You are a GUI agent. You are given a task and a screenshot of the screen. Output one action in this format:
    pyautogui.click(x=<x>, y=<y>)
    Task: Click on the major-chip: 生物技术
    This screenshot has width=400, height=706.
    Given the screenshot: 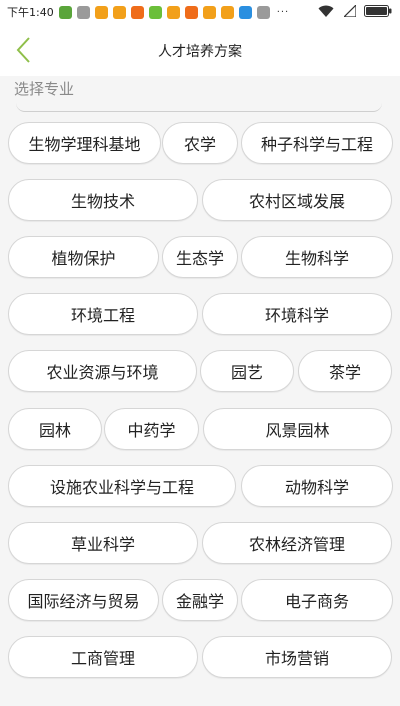 What is the action you would take?
    pyautogui.click(x=103, y=200)
    